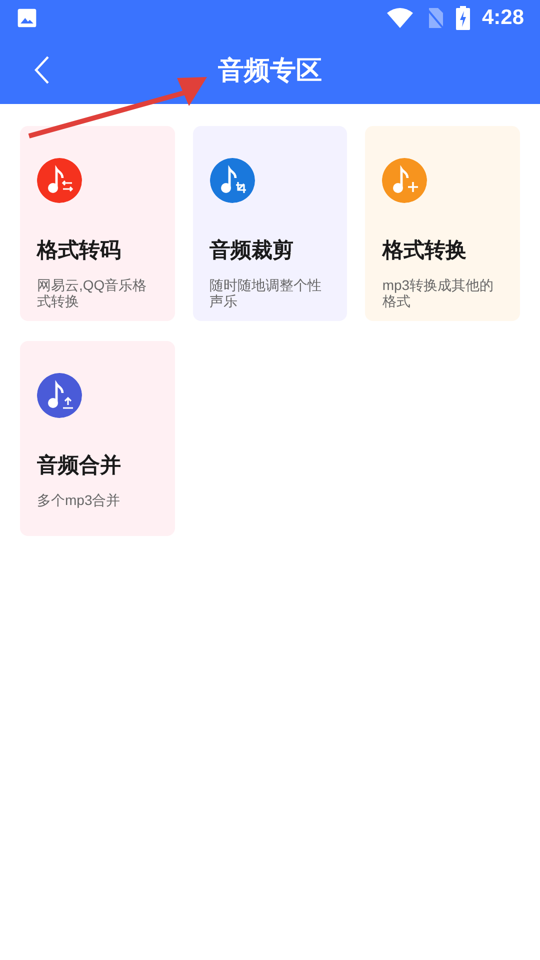  I want to click on tool-description: mp3转换成其他的格式, so click(438, 292).